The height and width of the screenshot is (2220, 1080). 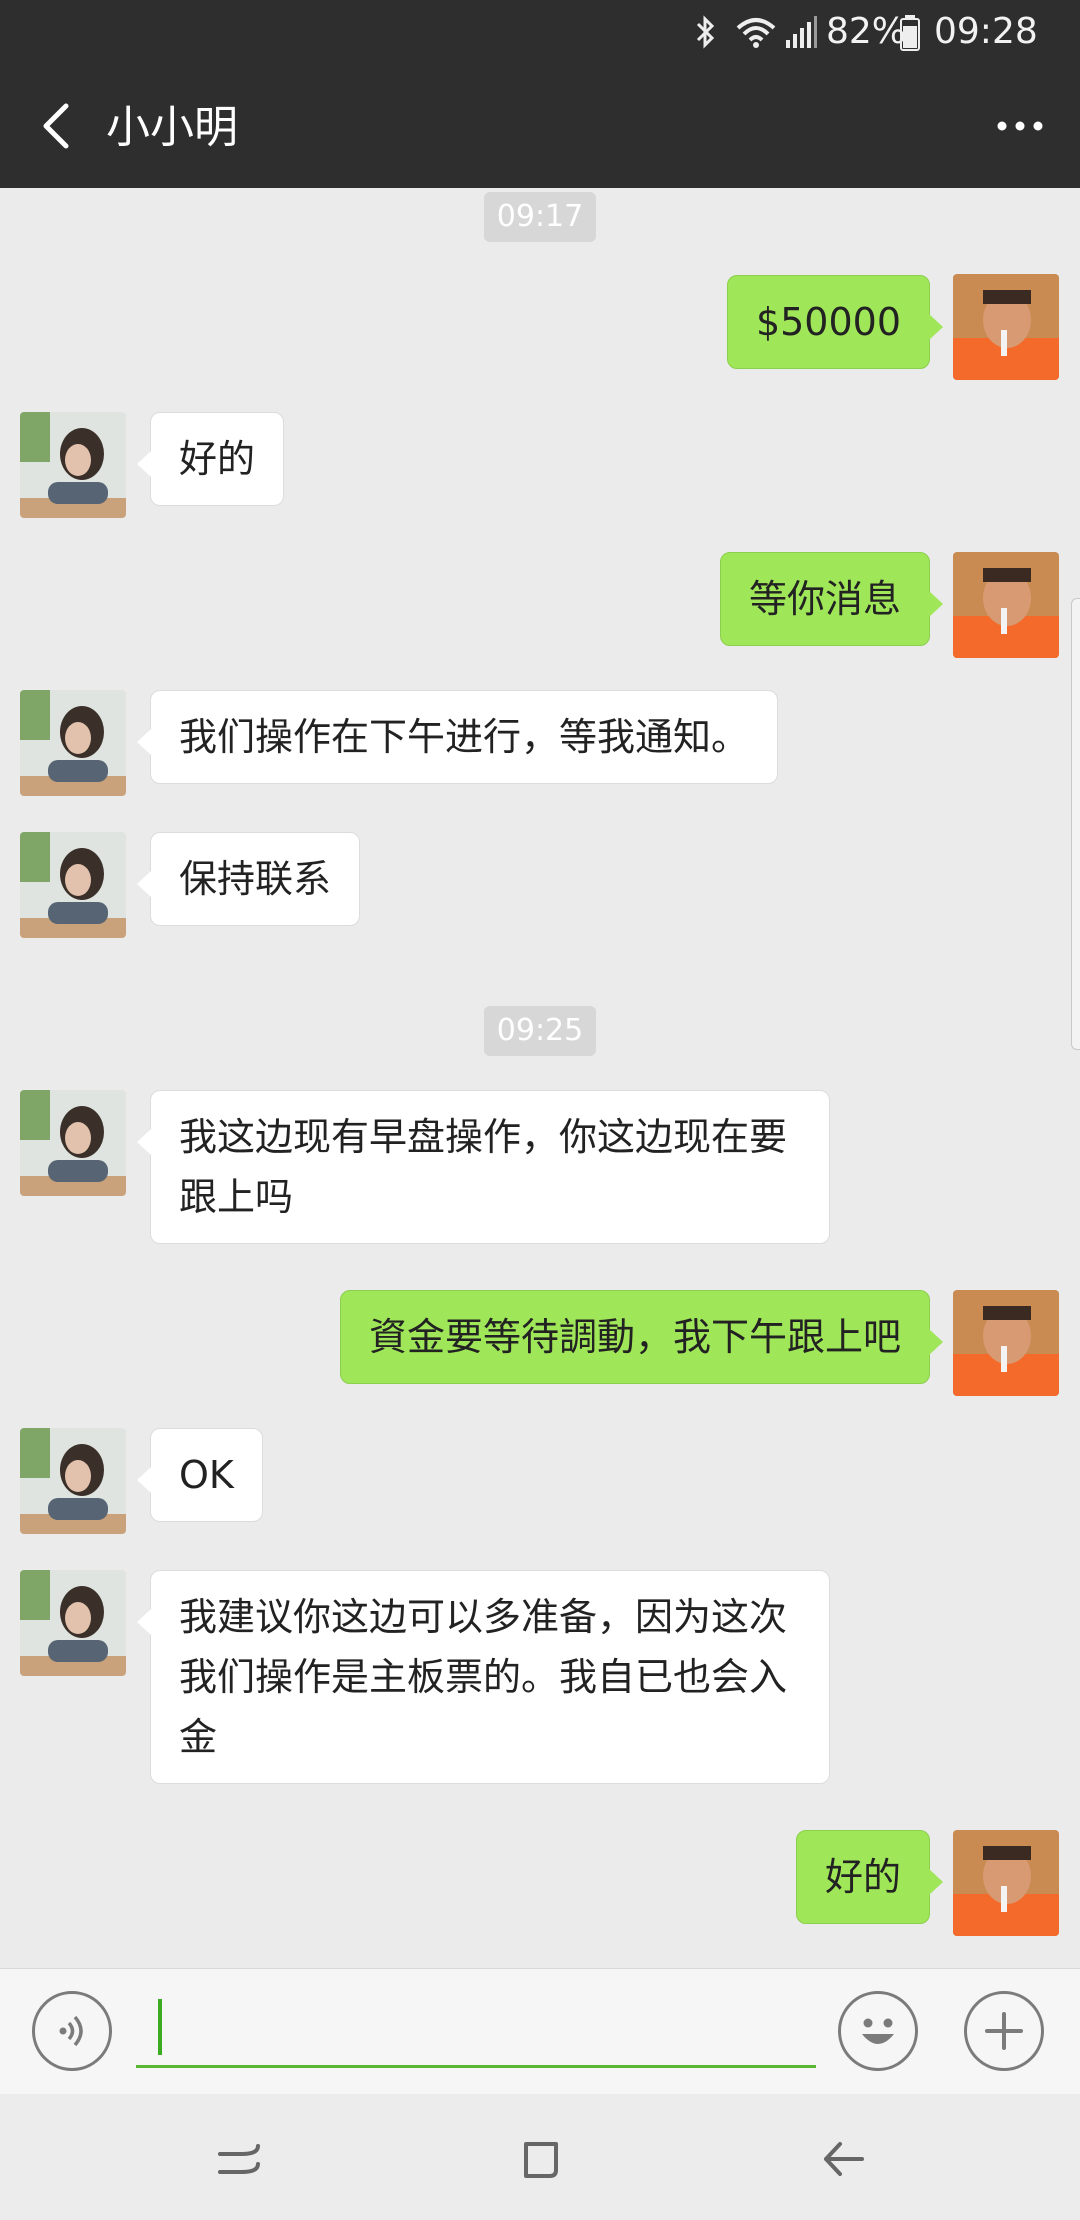 I want to click on outgoing-message: 等你消息, so click(x=831, y=599).